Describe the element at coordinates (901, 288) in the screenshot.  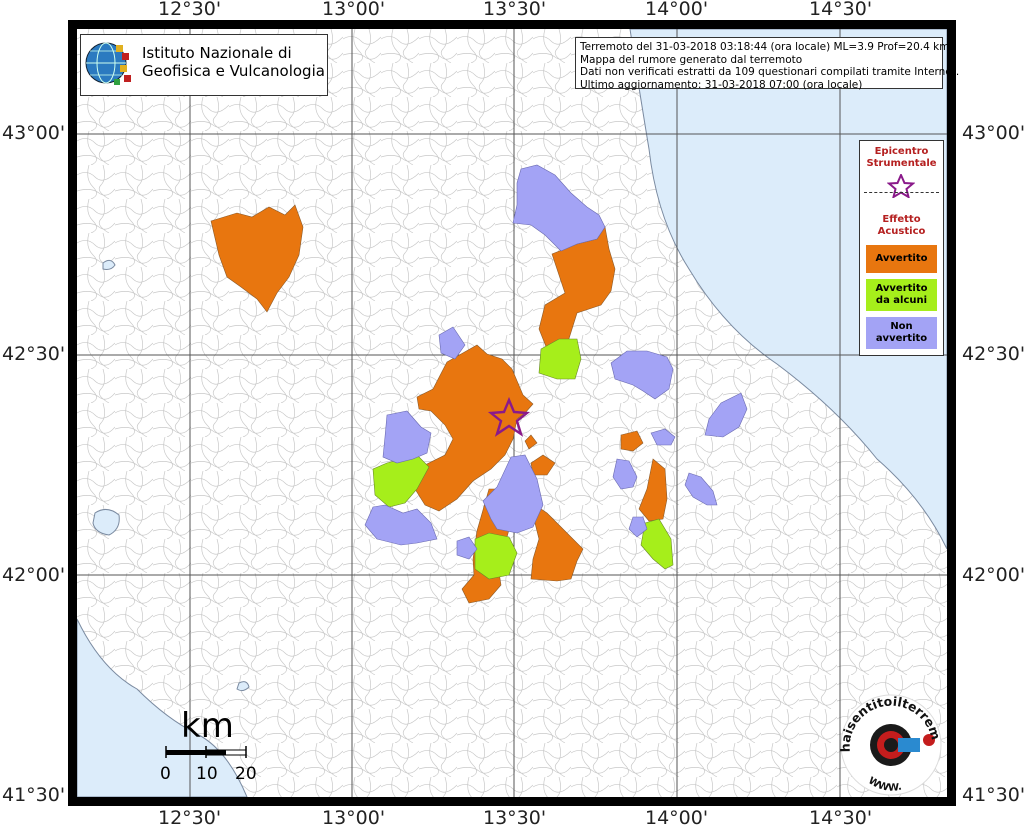
I see `legend-felt-some-label-1: Avvertito` at that location.